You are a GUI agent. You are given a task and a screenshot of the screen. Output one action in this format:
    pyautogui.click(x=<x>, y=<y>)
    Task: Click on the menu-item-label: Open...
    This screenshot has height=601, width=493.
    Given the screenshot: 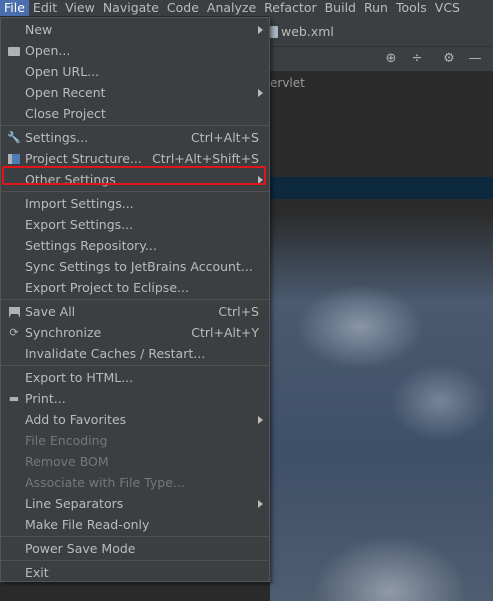 What is the action you would take?
    pyautogui.click(x=48, y=50)
    